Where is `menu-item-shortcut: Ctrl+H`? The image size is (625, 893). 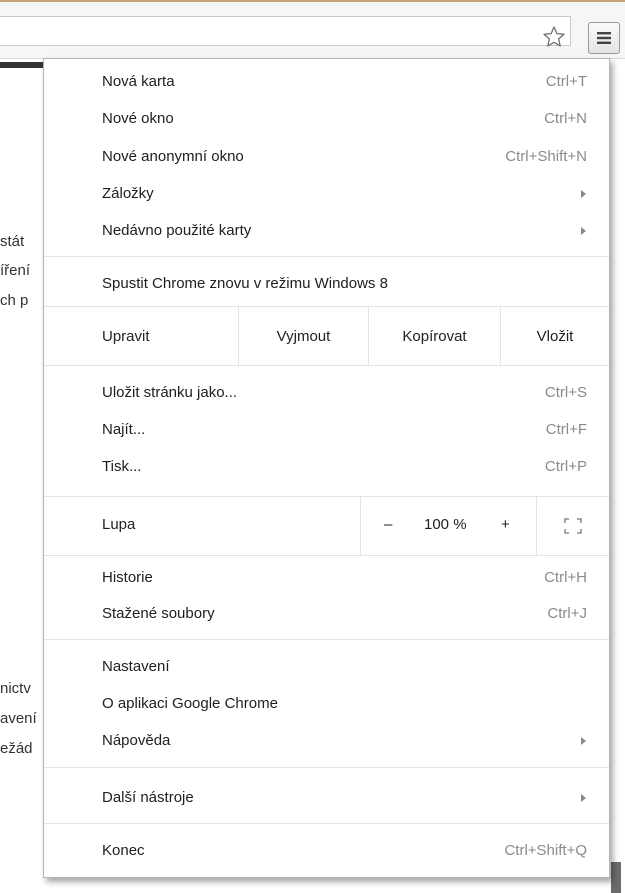 menu-item-shortcut: Ctrl+H is located at coordinates (565, 577).